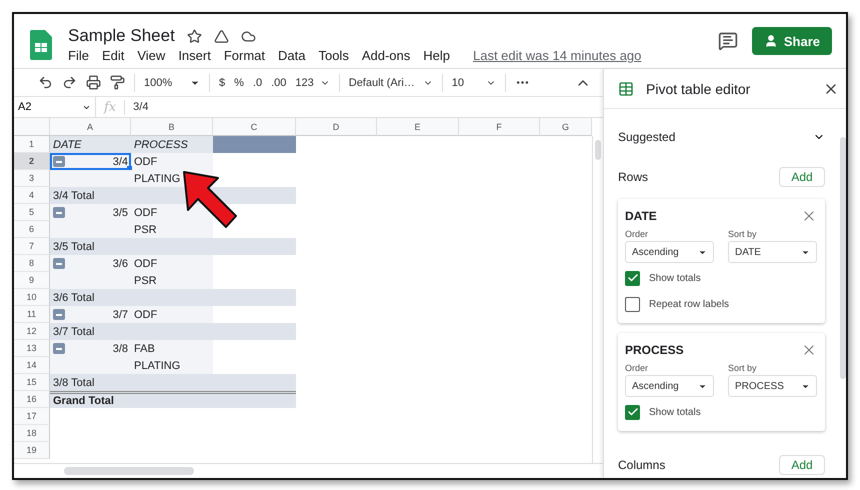 Image resolution: width=860 pixels, height=490 pixels. What do you see at coordinates (792, 41) in the screenshot?
I see `share-button: Share` at bounding box center [792, 41].